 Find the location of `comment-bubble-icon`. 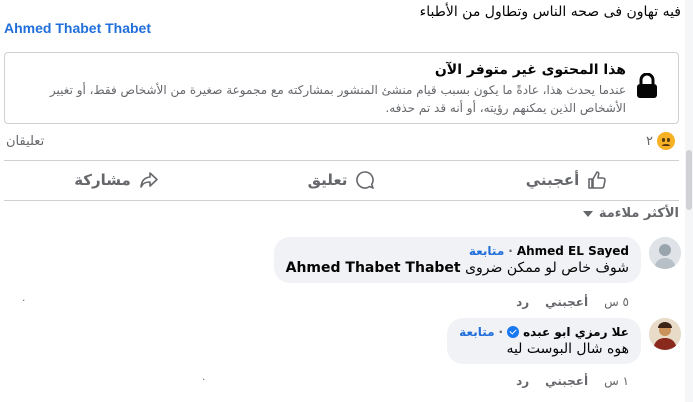

comment-bubble-icon is located at coordinates (365, 180).